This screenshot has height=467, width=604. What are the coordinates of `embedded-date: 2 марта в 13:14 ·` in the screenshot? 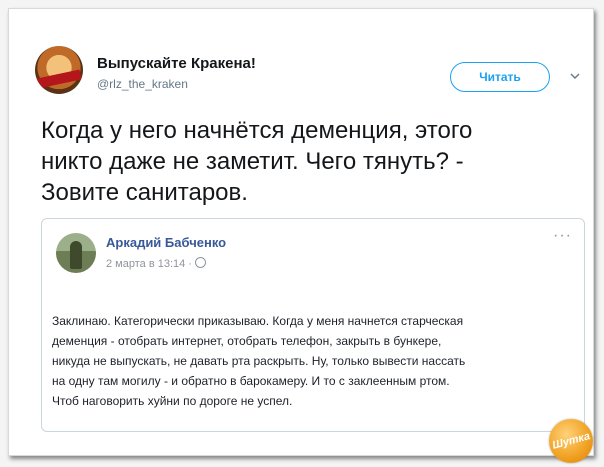 It's located at (156, 263).